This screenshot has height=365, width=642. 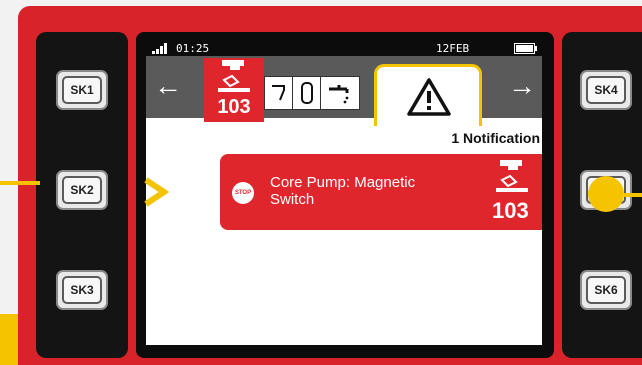 I want to click on screen-pointer-arrow, so click(x=157, y=192).